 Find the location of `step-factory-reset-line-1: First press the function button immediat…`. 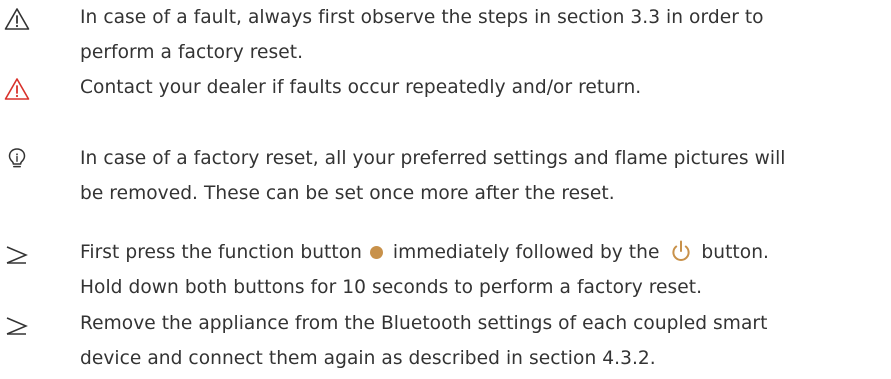

step-factory-reset-line-1: First press the function button immediat… is located at coordinates (480, 252).